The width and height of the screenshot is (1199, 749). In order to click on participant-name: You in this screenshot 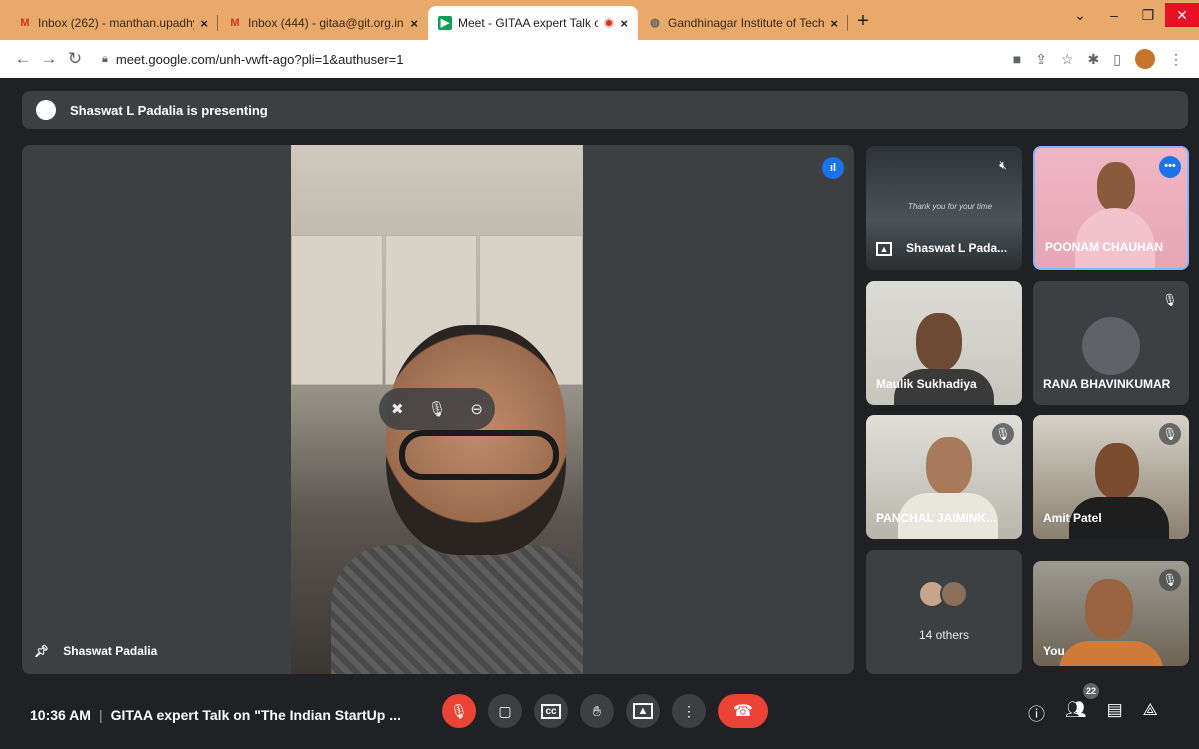, I will do `click(1054, 651)`.